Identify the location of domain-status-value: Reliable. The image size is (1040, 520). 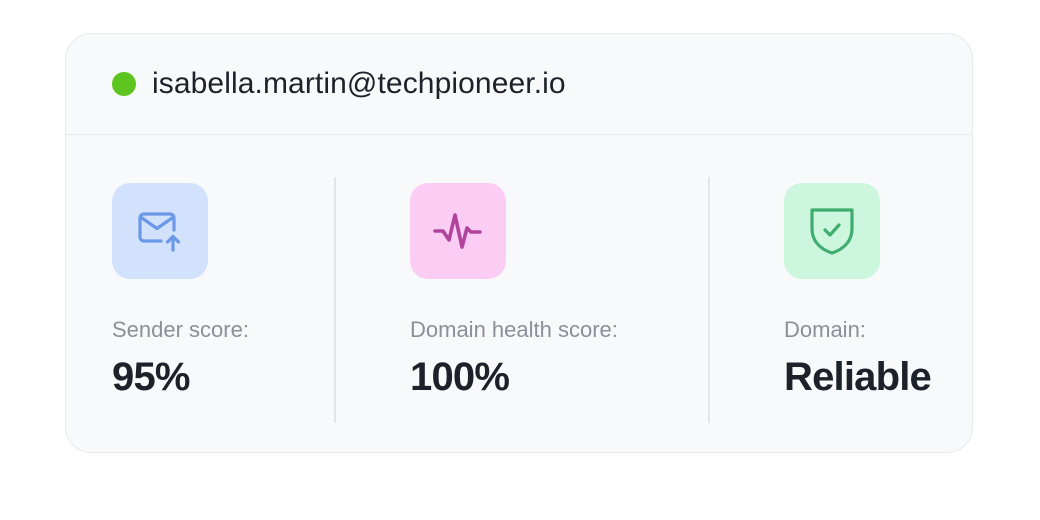
(858, 377).